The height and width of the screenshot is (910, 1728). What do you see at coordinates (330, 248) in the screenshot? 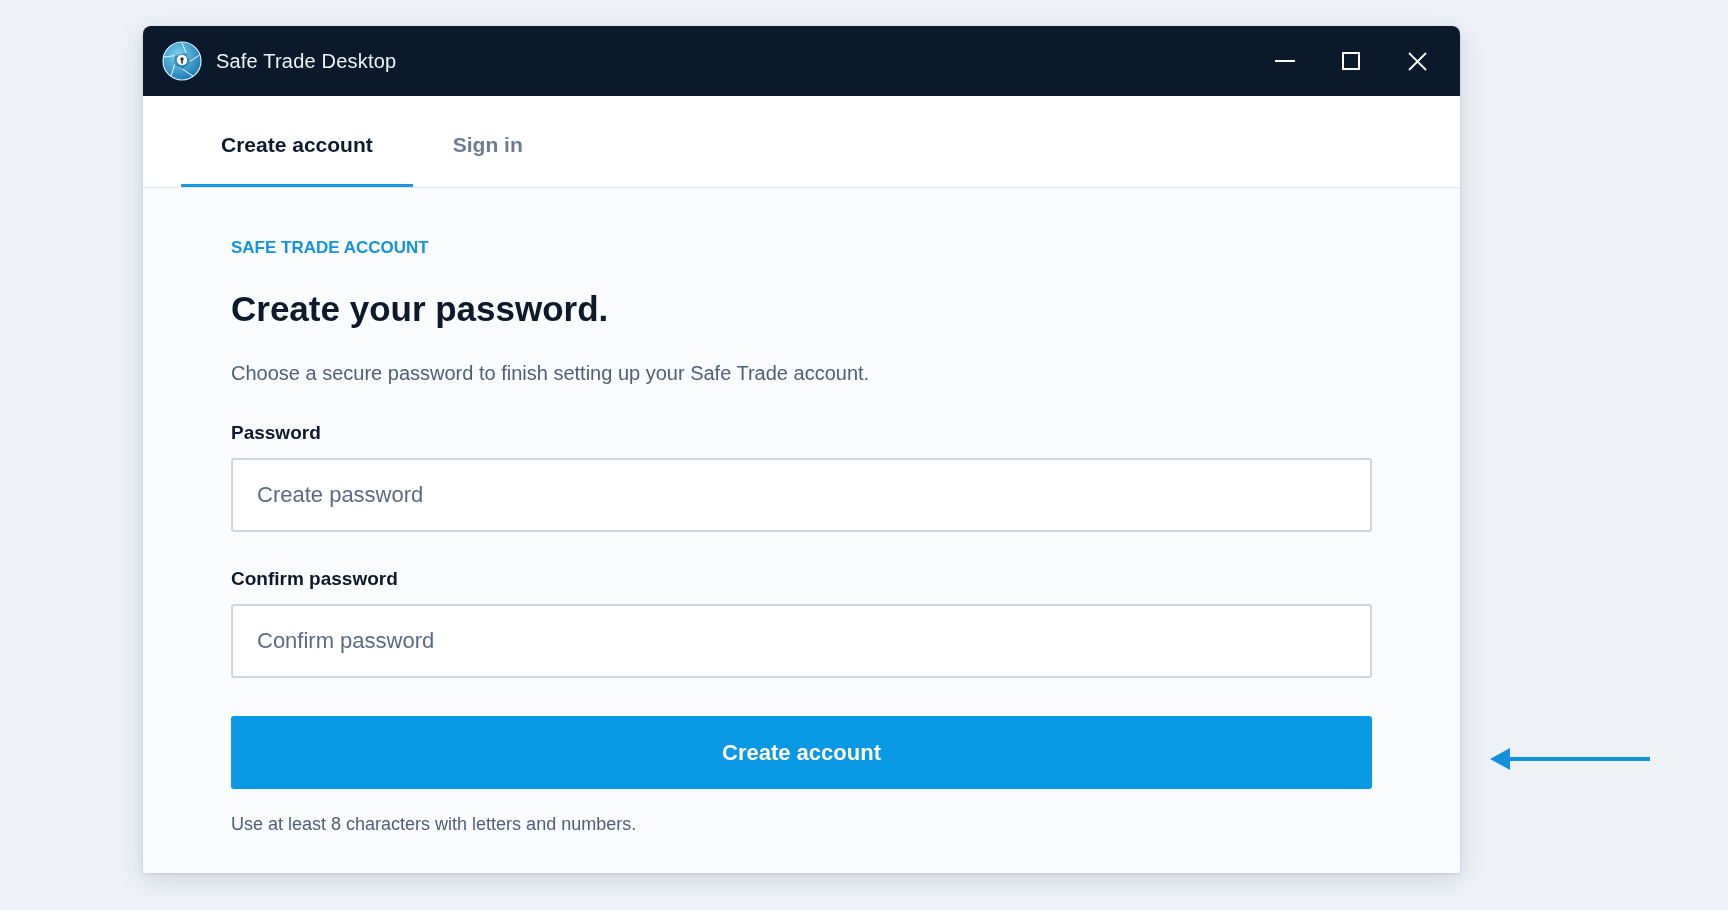
I see `section-eyebrow: SAFE TRADE ACCOUNT` at bounding box center [330, 248].